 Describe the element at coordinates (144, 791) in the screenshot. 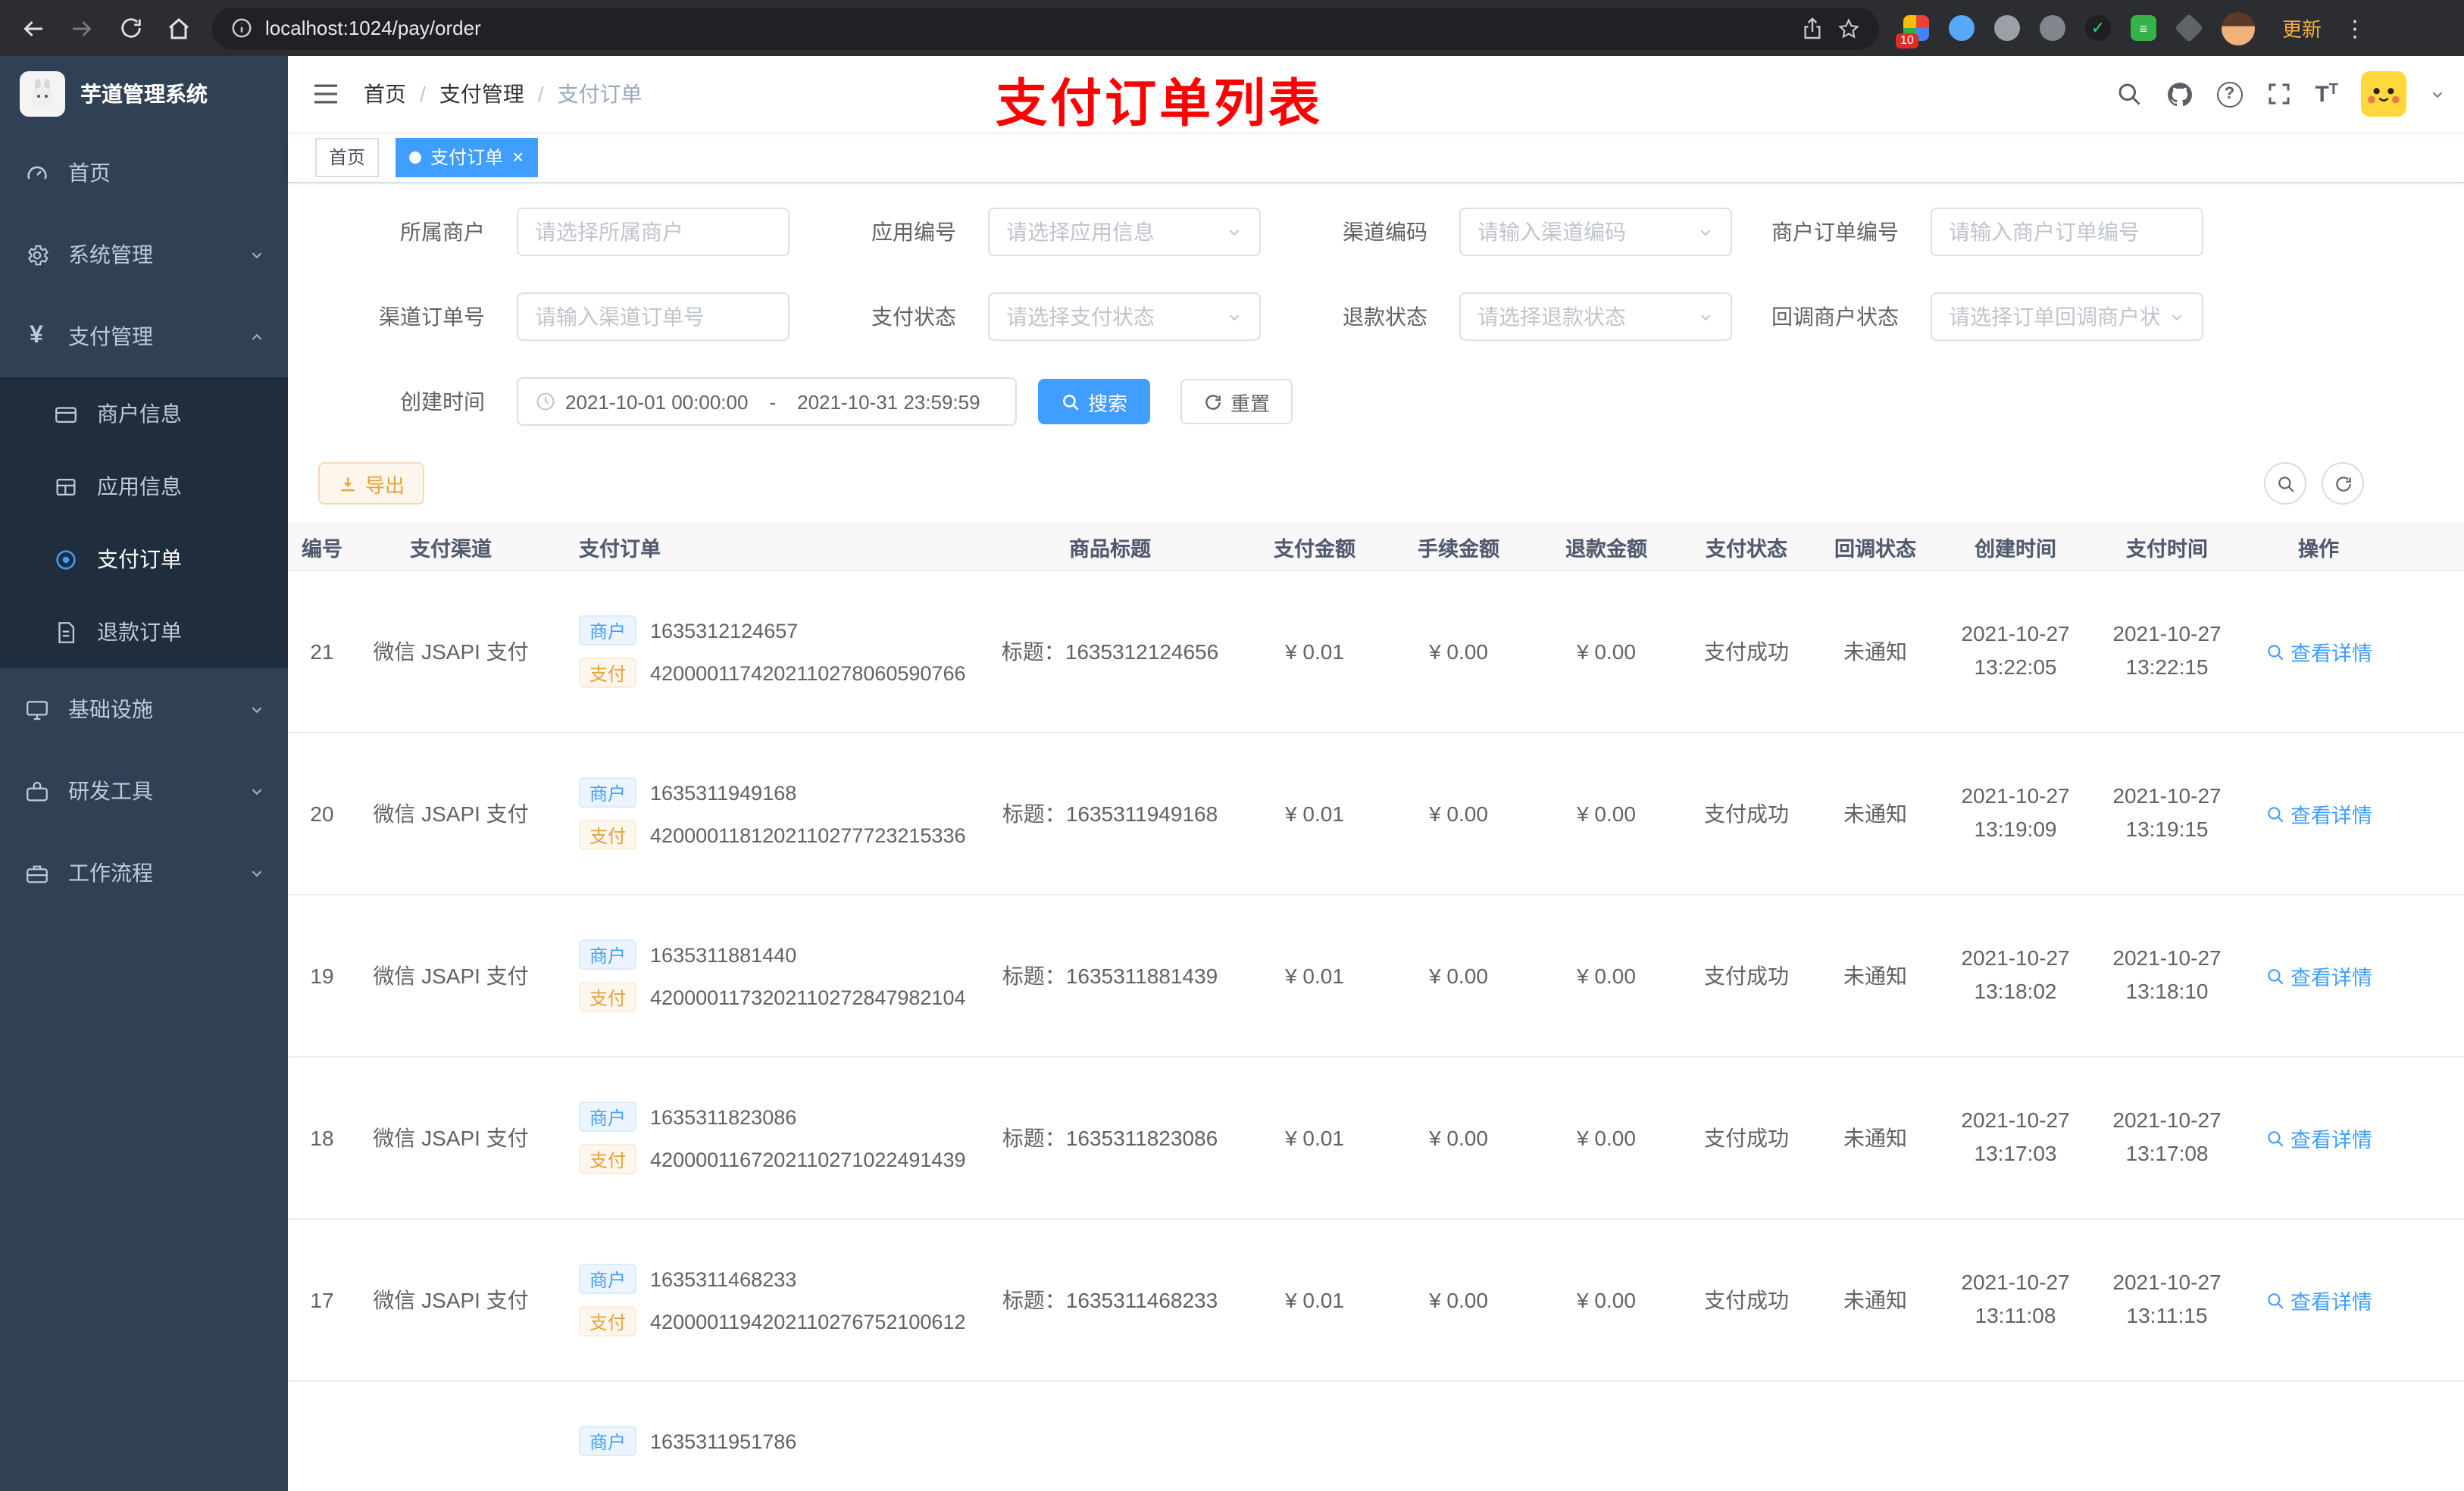

I see `sidebar-item-dev-tools: 研发工具` at that location.